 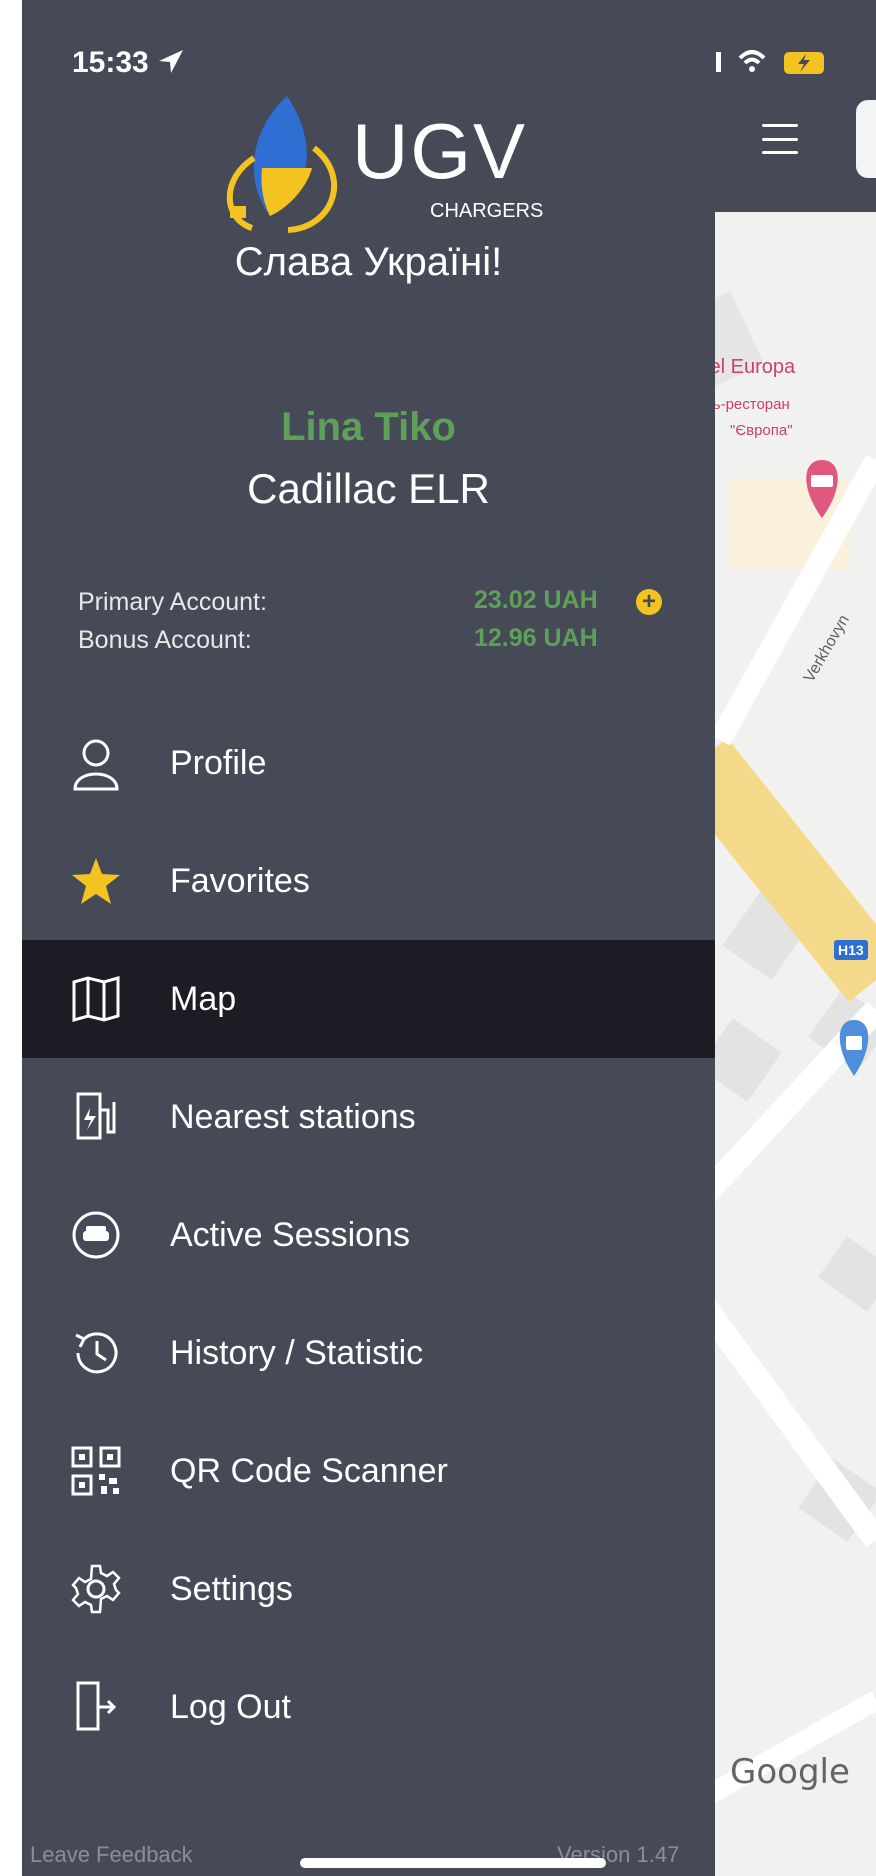 What do you see at coordinates (309, 1470) in the screenshot?
I see `menu-label-qr-scanner: QR Code Scanner` at bounding box center [309, 1470].